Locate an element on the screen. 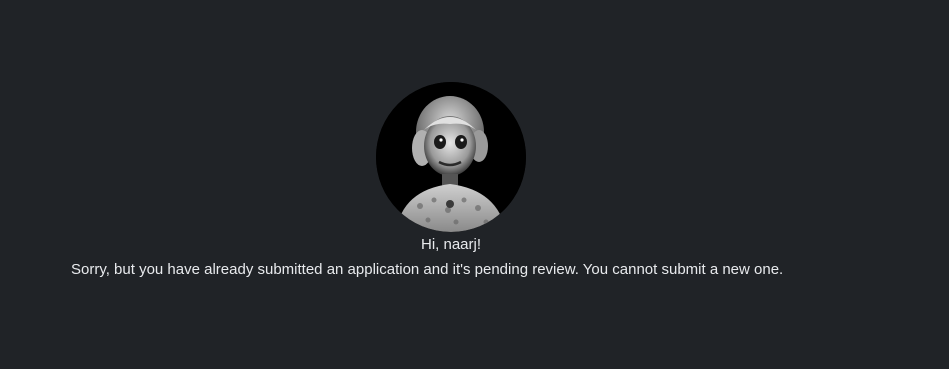 Image resolution: width=949 pixels, height=369 pixels. doll-portrait-icon is located at coordinates (451, 157).